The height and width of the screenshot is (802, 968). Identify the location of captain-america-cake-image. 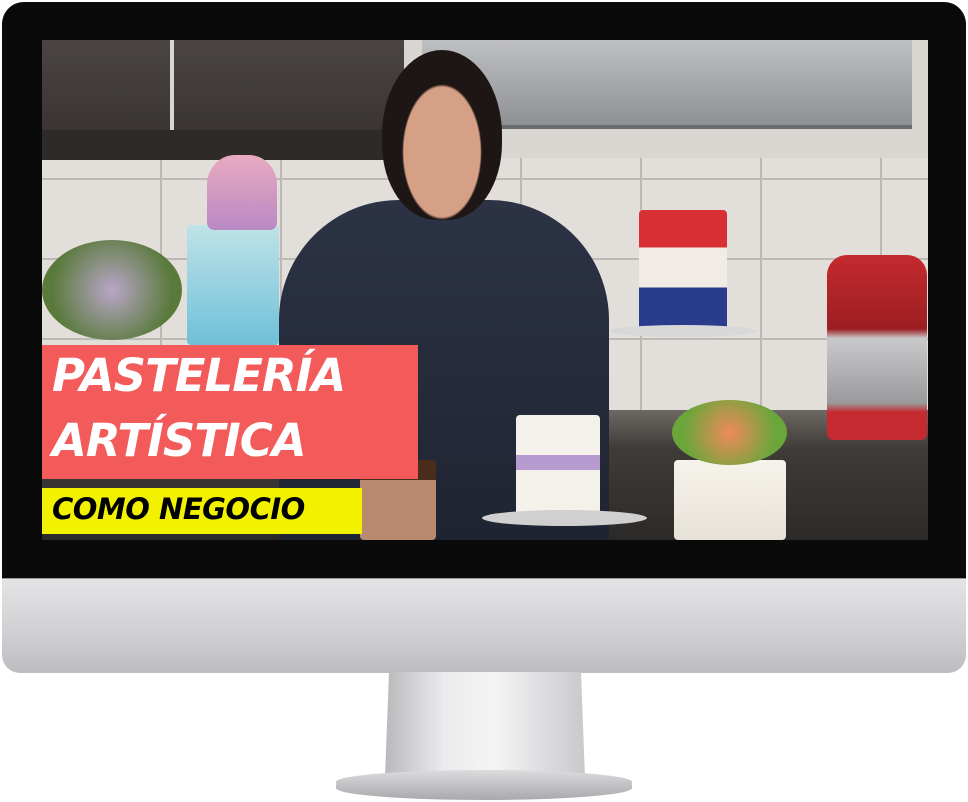
(683, 272).